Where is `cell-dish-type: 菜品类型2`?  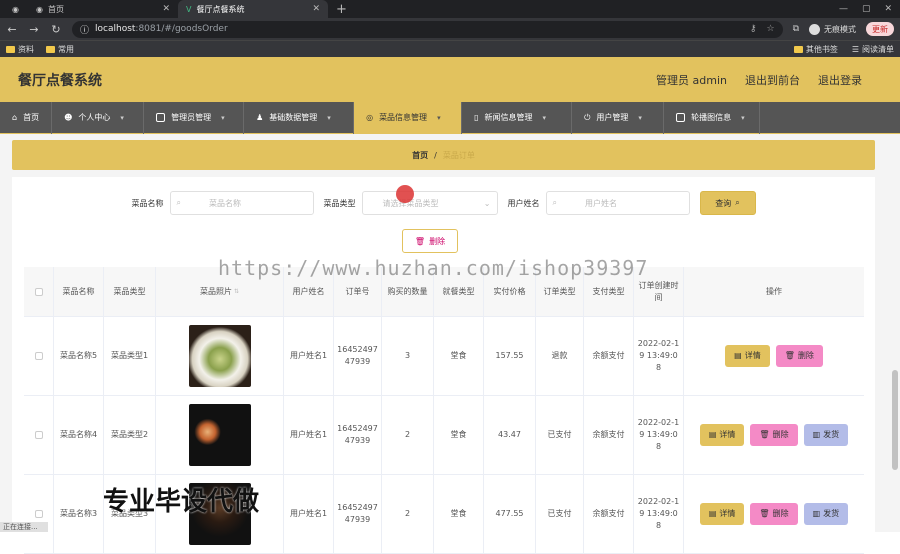 cell-dish-type: 菜品类型2 is located at coordinates (130, 435).